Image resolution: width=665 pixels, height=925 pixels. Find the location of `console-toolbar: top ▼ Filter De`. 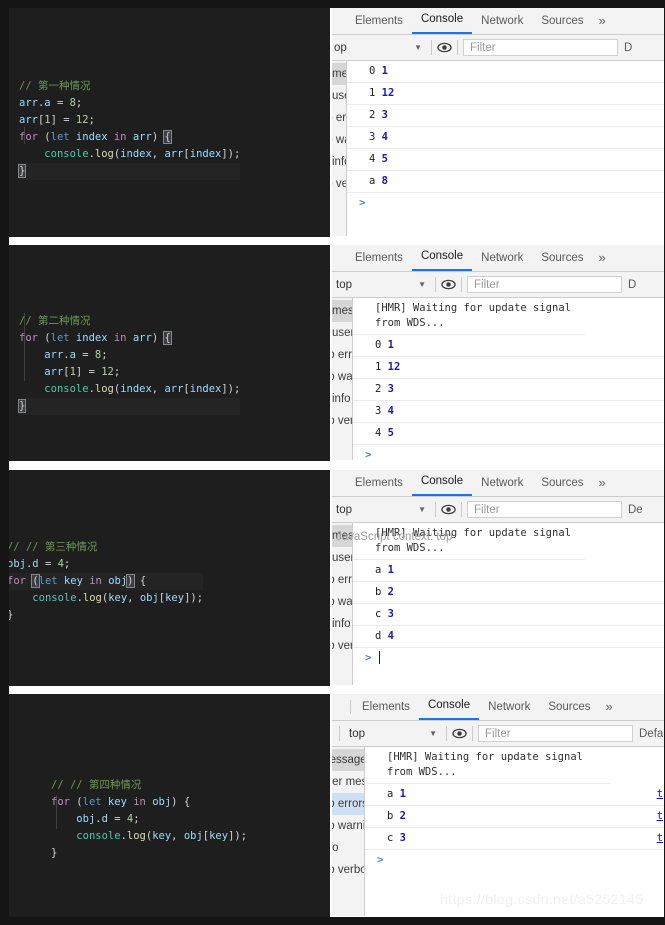

console-toolbar: top ▼ Filter De is located at coordinates (498, 510).